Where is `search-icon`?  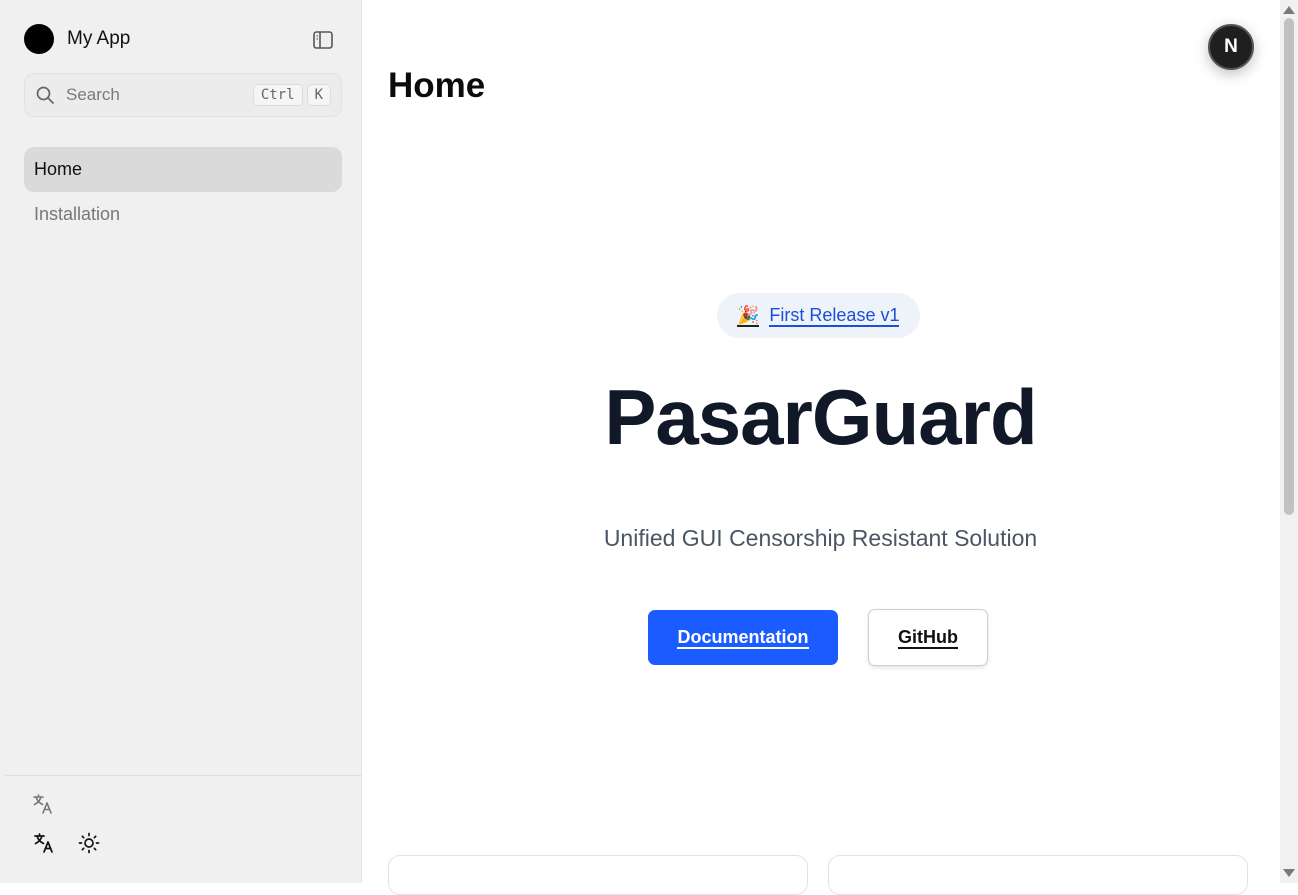
search-icon is located at coordinates (45, 95).